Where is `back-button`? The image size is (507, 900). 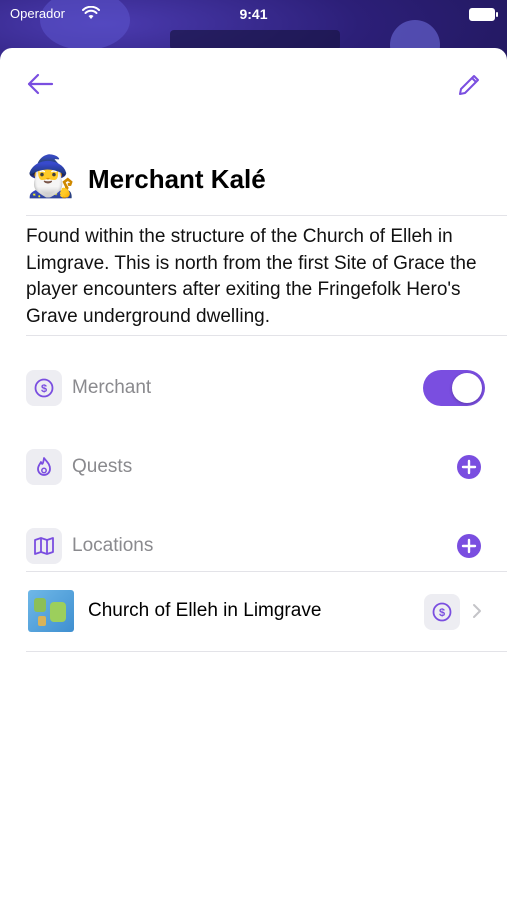 back-button is located at coordinates (40, 84).